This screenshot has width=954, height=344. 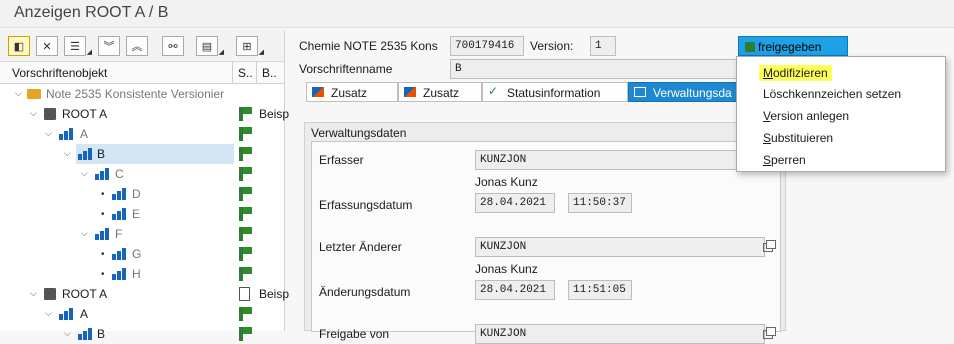 I want to click on version-label: Version:, so click(x=552, y=46).